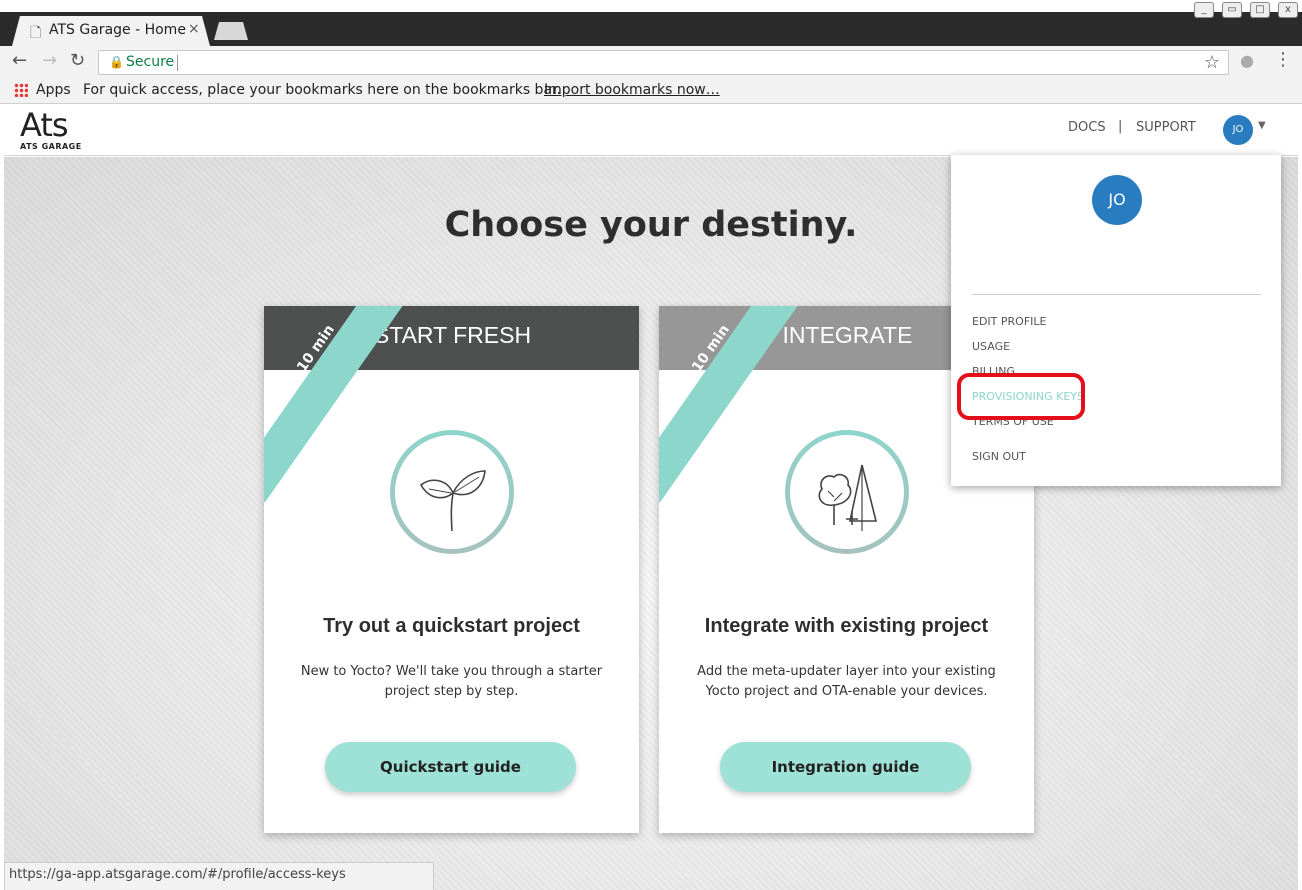 This screenshot has height=890, width=1302. What do you see at coordinates (150, 62) in the screenshot?
I see `security-label: Secure` at bounding box center [150, 62].